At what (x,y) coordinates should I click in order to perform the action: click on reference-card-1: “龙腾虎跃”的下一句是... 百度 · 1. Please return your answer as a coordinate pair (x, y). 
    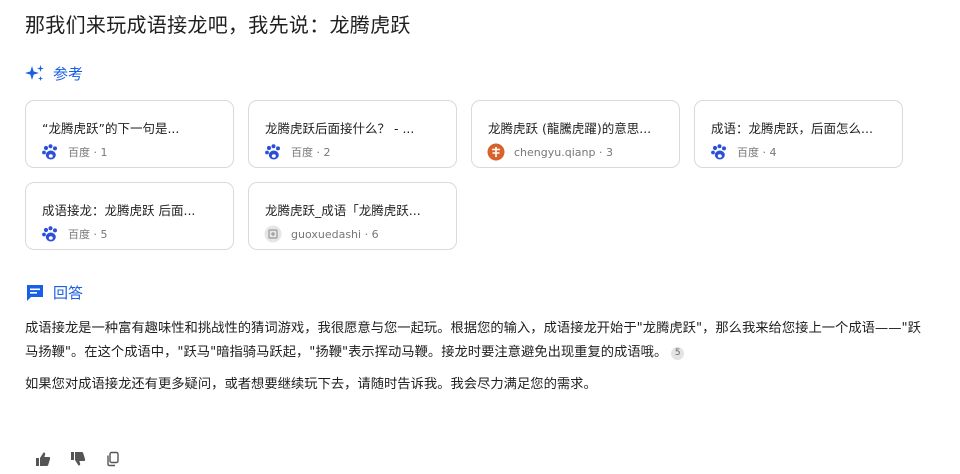
    Looking at the image, I should click on (129, 134).